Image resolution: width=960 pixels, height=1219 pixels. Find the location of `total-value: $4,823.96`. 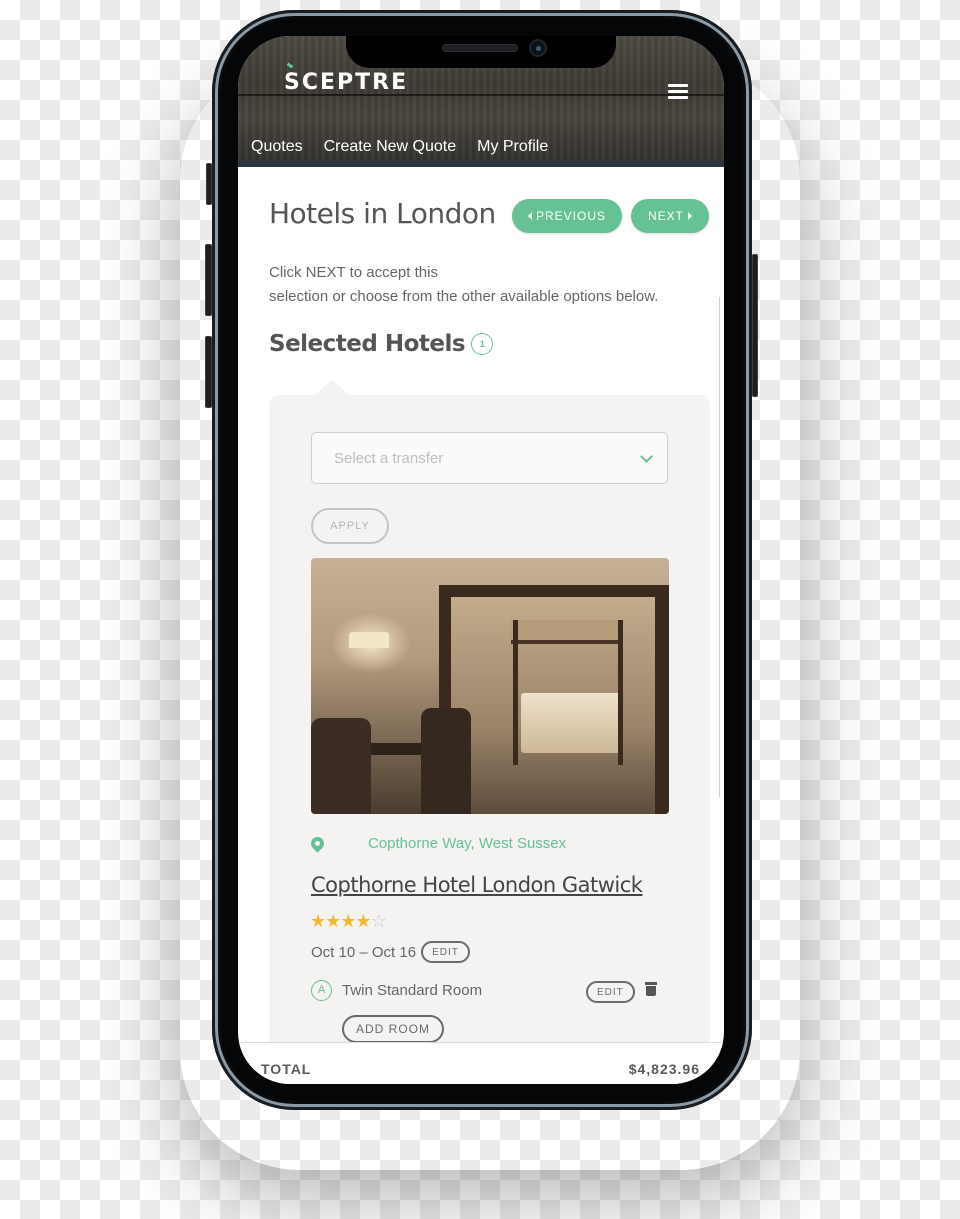

total-value: $4,823.96 is located at coordinates (664, 1069).